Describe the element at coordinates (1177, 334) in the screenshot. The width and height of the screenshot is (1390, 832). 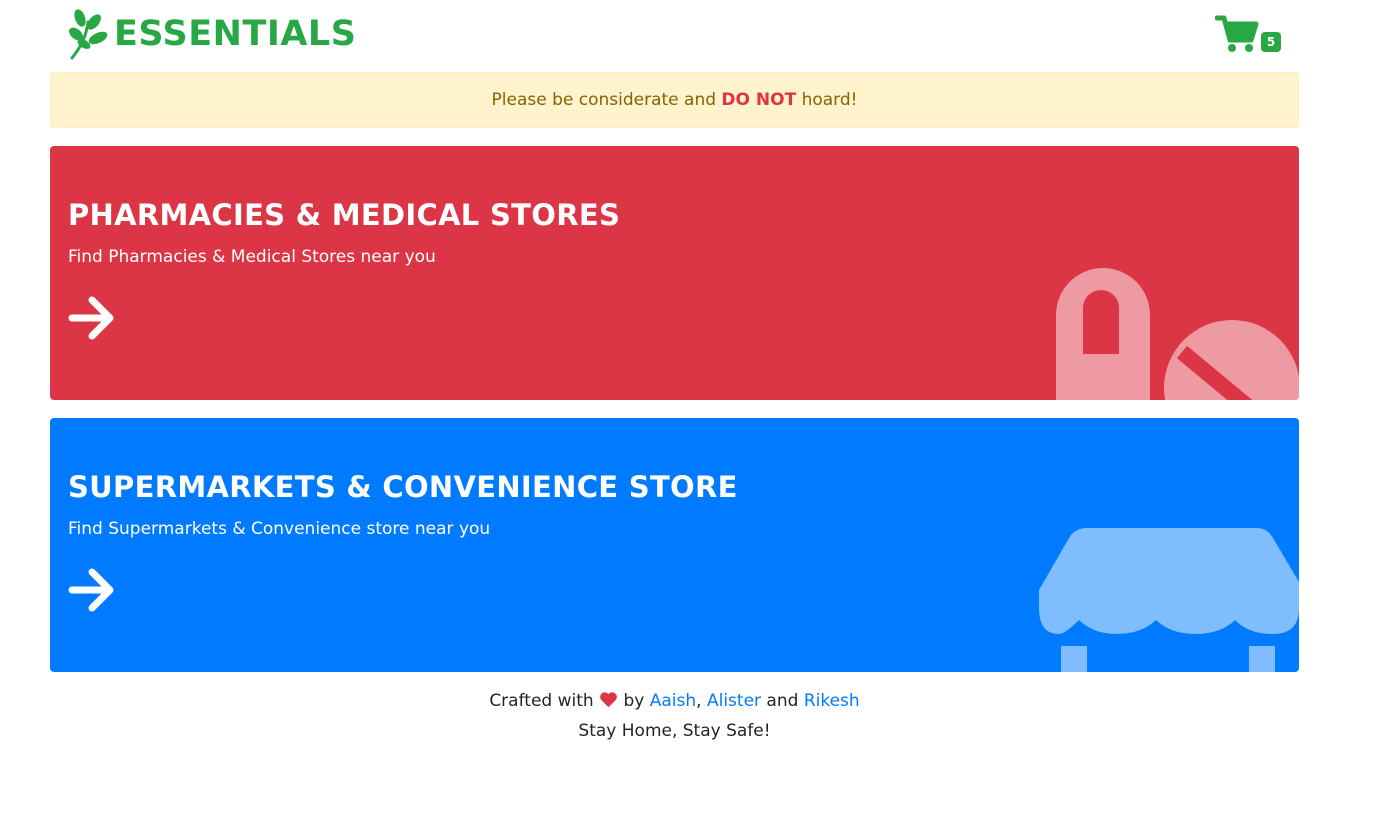
I see `pills-icon` at that location.